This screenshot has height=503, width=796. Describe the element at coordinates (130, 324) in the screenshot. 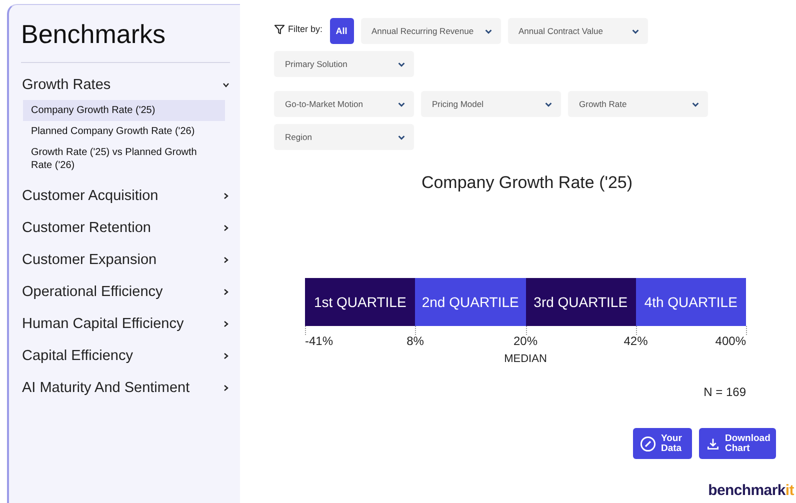

I see `sidebar-section: Human Capital Efficiency` at that location.